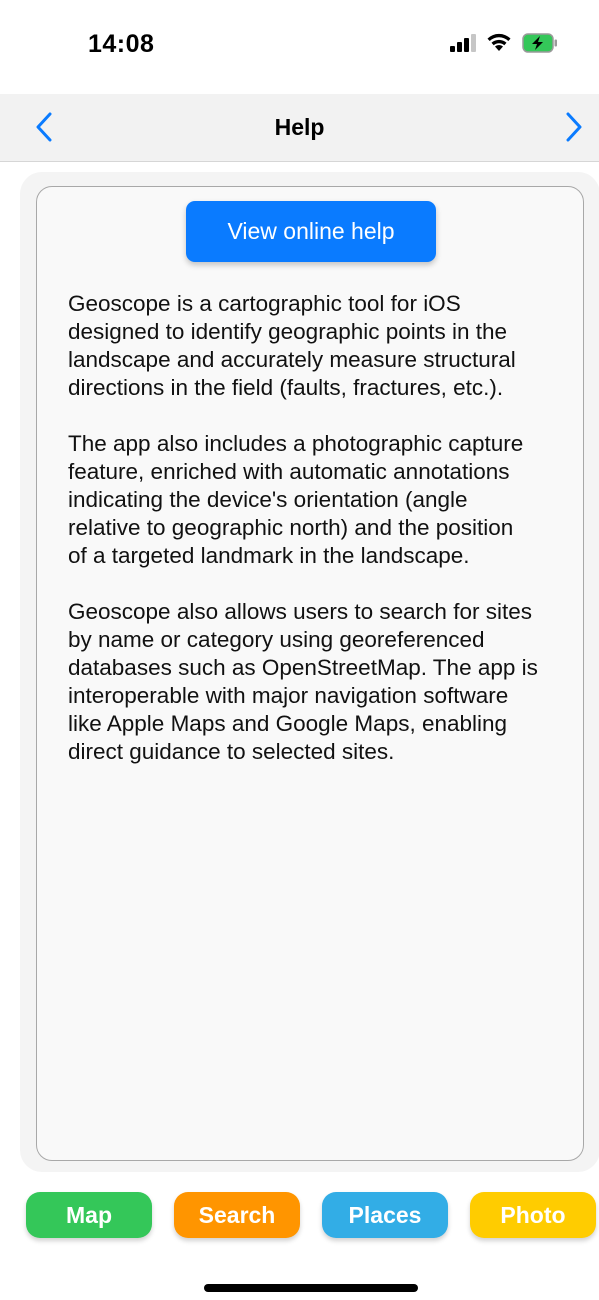  I want to click on tab-search: Search, so click(237, 1215).